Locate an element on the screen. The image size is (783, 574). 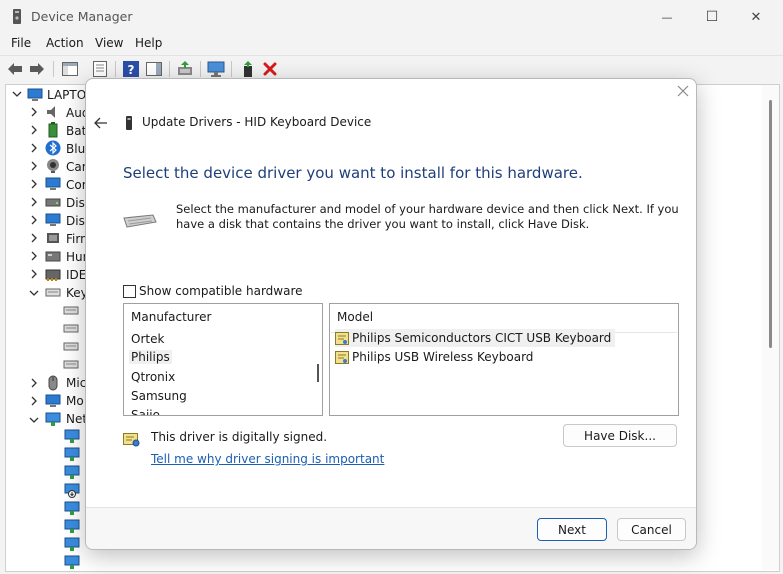
tree-item-label: Net is located at coordinates (76, 419).